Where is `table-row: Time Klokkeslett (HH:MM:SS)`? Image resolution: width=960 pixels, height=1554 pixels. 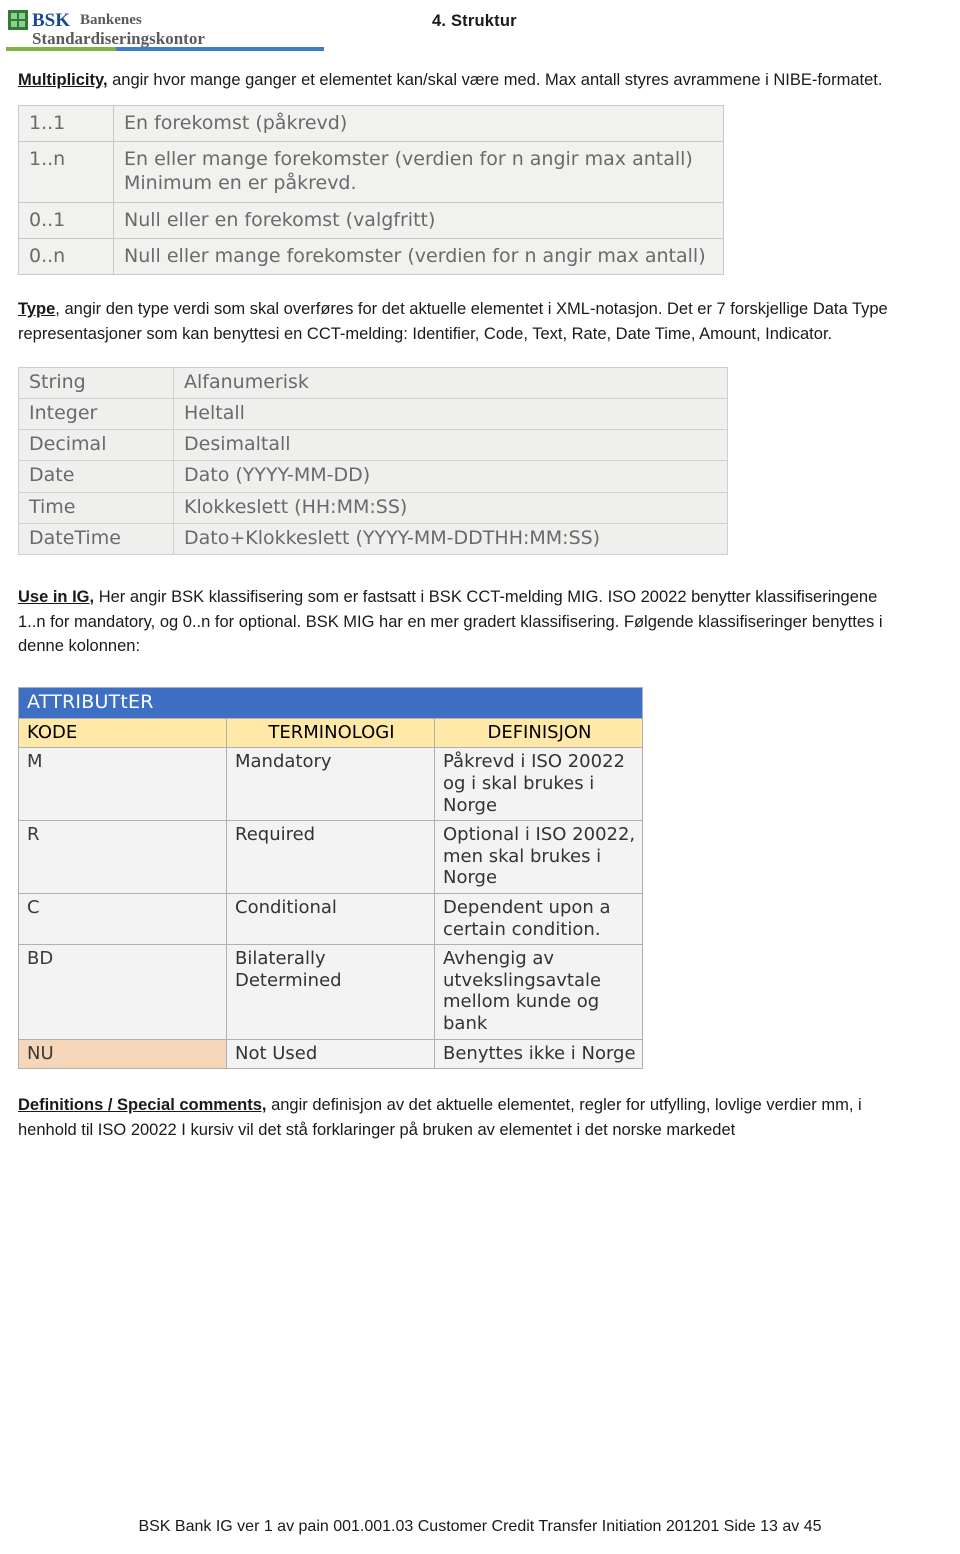 table-row: Time Klokkeslett (HH:MM:SS) is located at coordinates (373, 507).